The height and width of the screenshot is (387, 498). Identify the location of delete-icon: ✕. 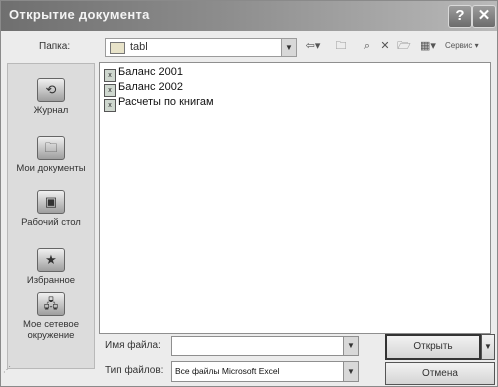
(385, 46).